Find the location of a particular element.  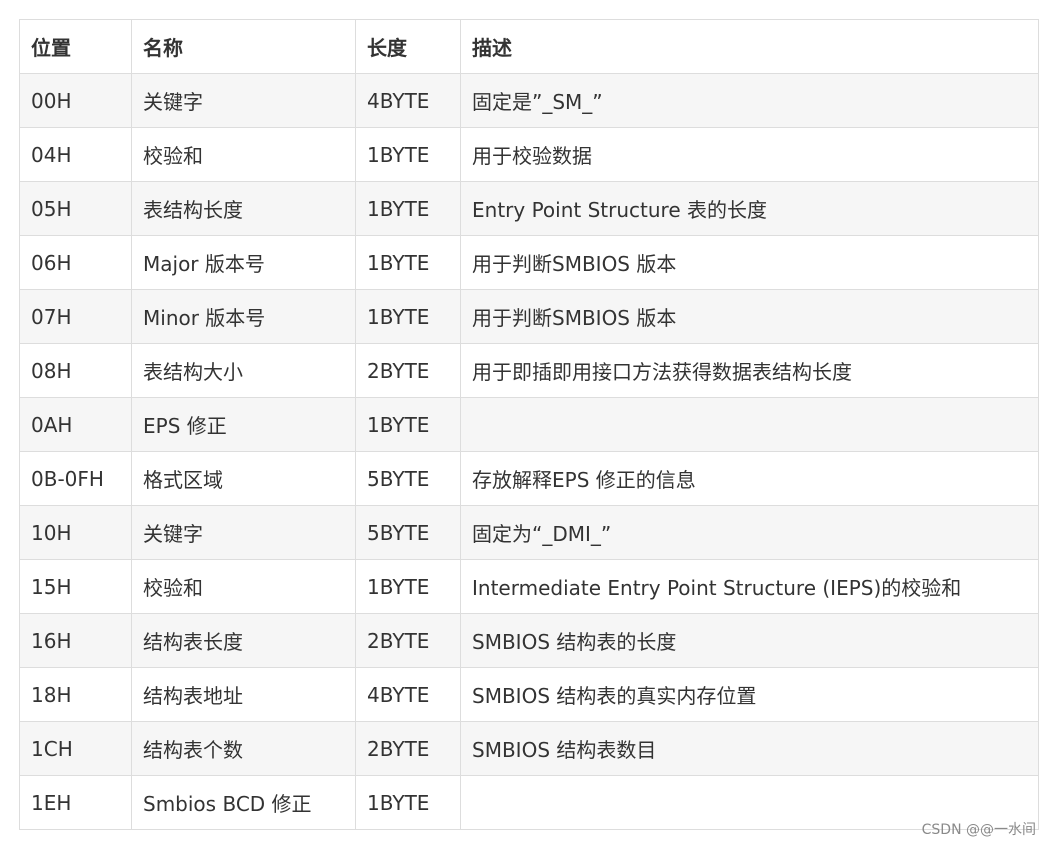

table-header: 位置 名称 长度 描述 is located at coordinates (529, 46).